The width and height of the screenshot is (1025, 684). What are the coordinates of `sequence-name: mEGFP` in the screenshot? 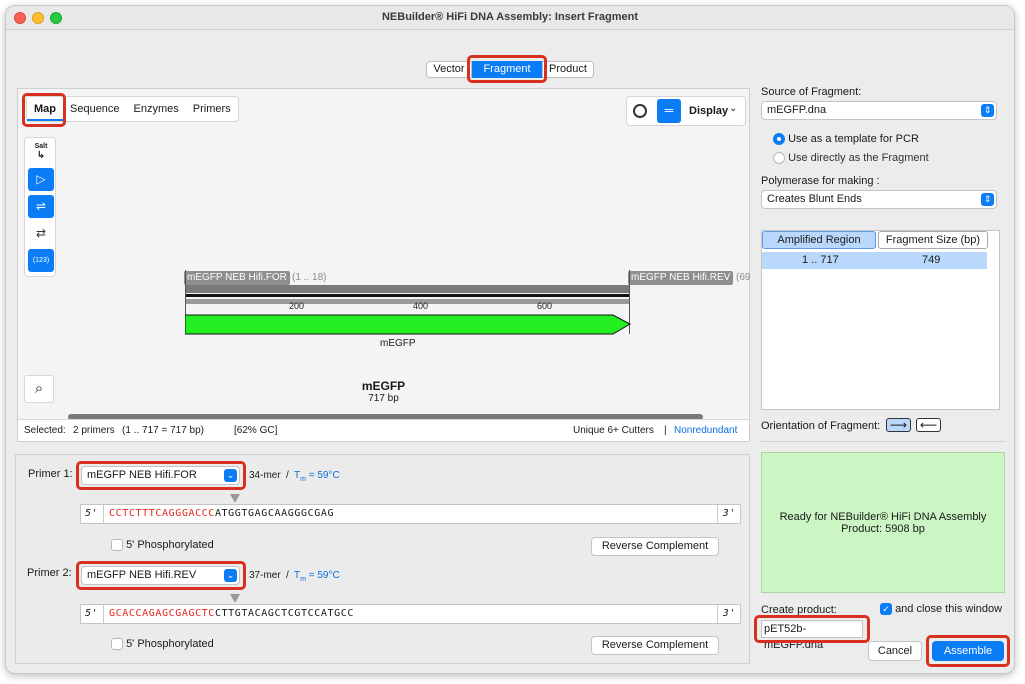 It's located at (383, 386).